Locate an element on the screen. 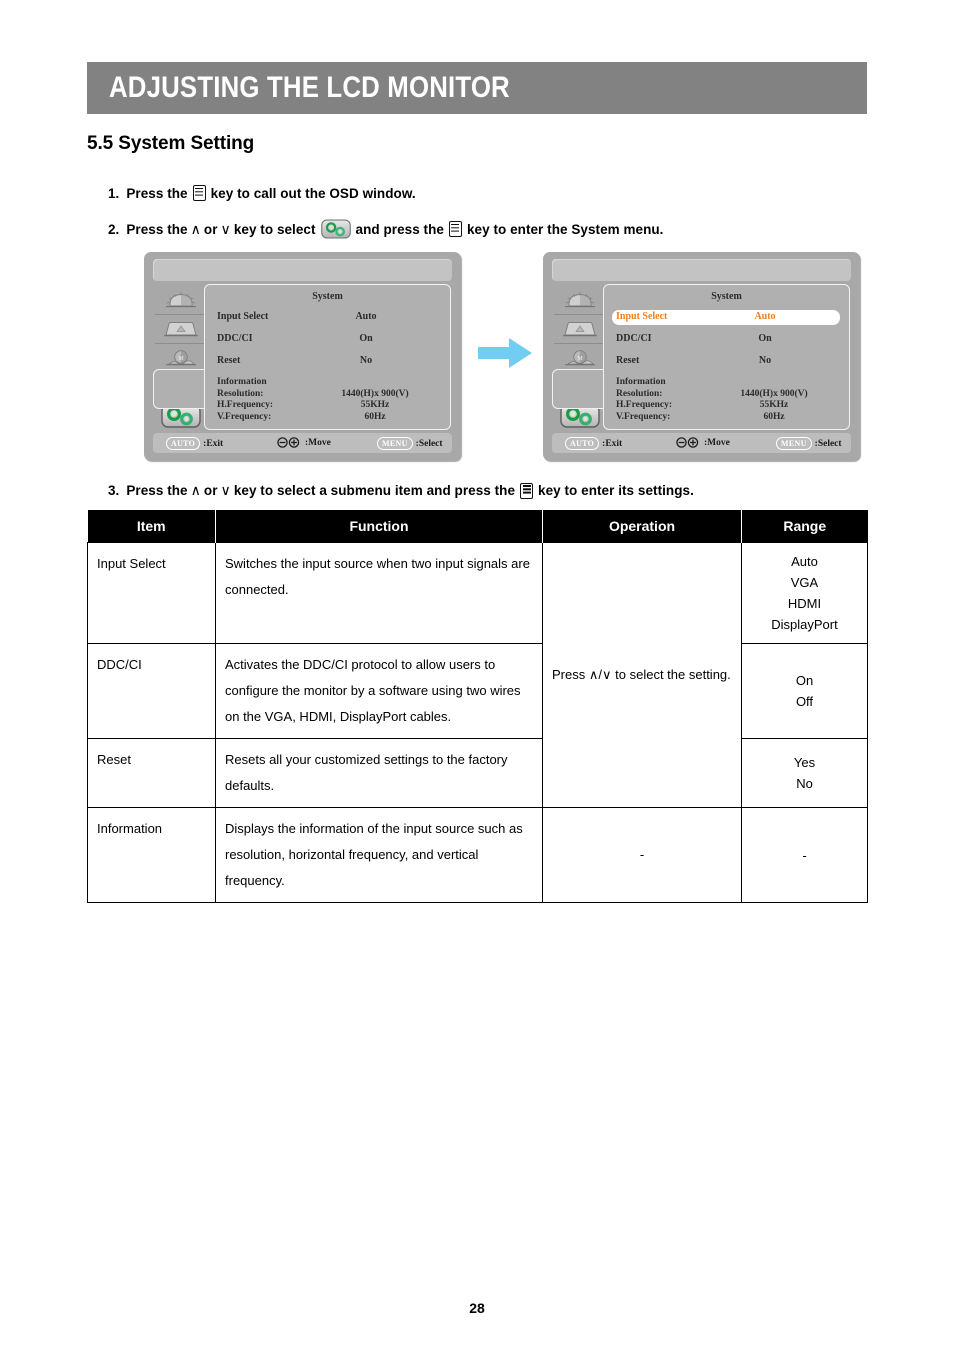  osd-menu-title: System is located at coordinates (726, 296).